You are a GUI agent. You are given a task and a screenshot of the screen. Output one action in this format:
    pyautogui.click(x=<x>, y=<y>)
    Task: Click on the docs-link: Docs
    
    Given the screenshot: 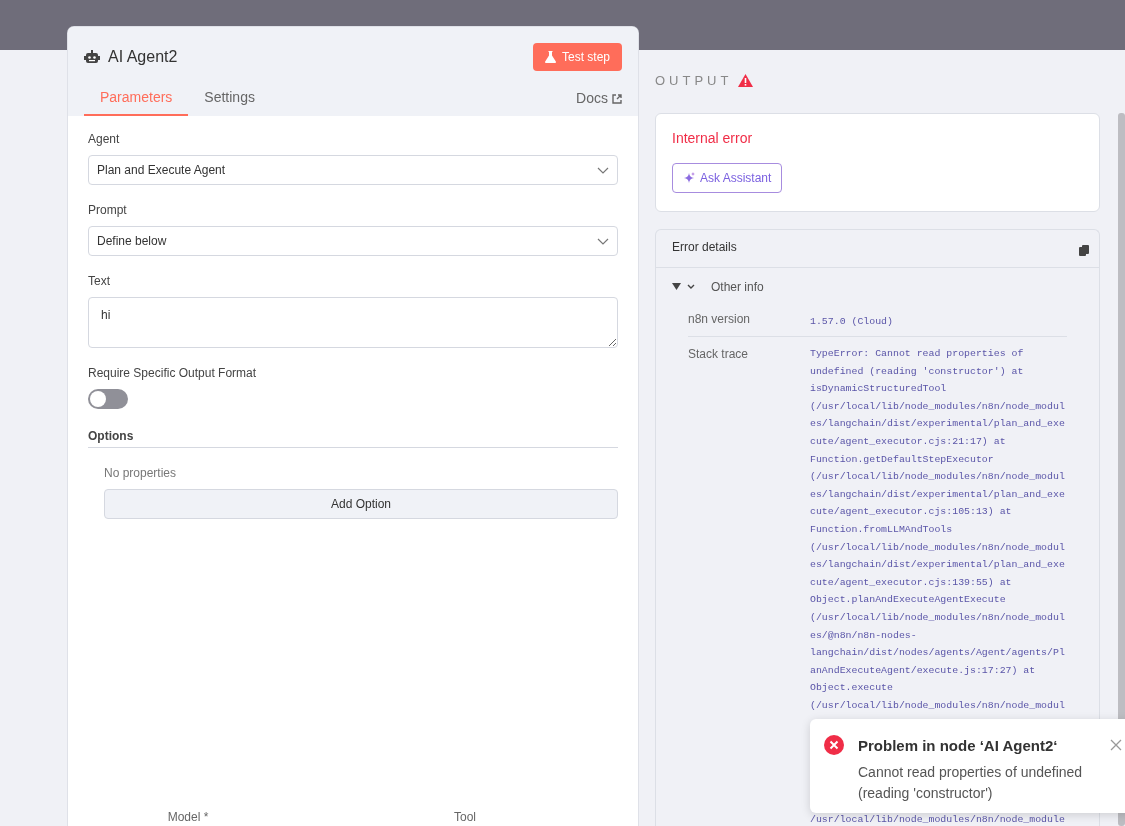 What is the action you would take?
    pyautogui.click(x=599, y=102)
    